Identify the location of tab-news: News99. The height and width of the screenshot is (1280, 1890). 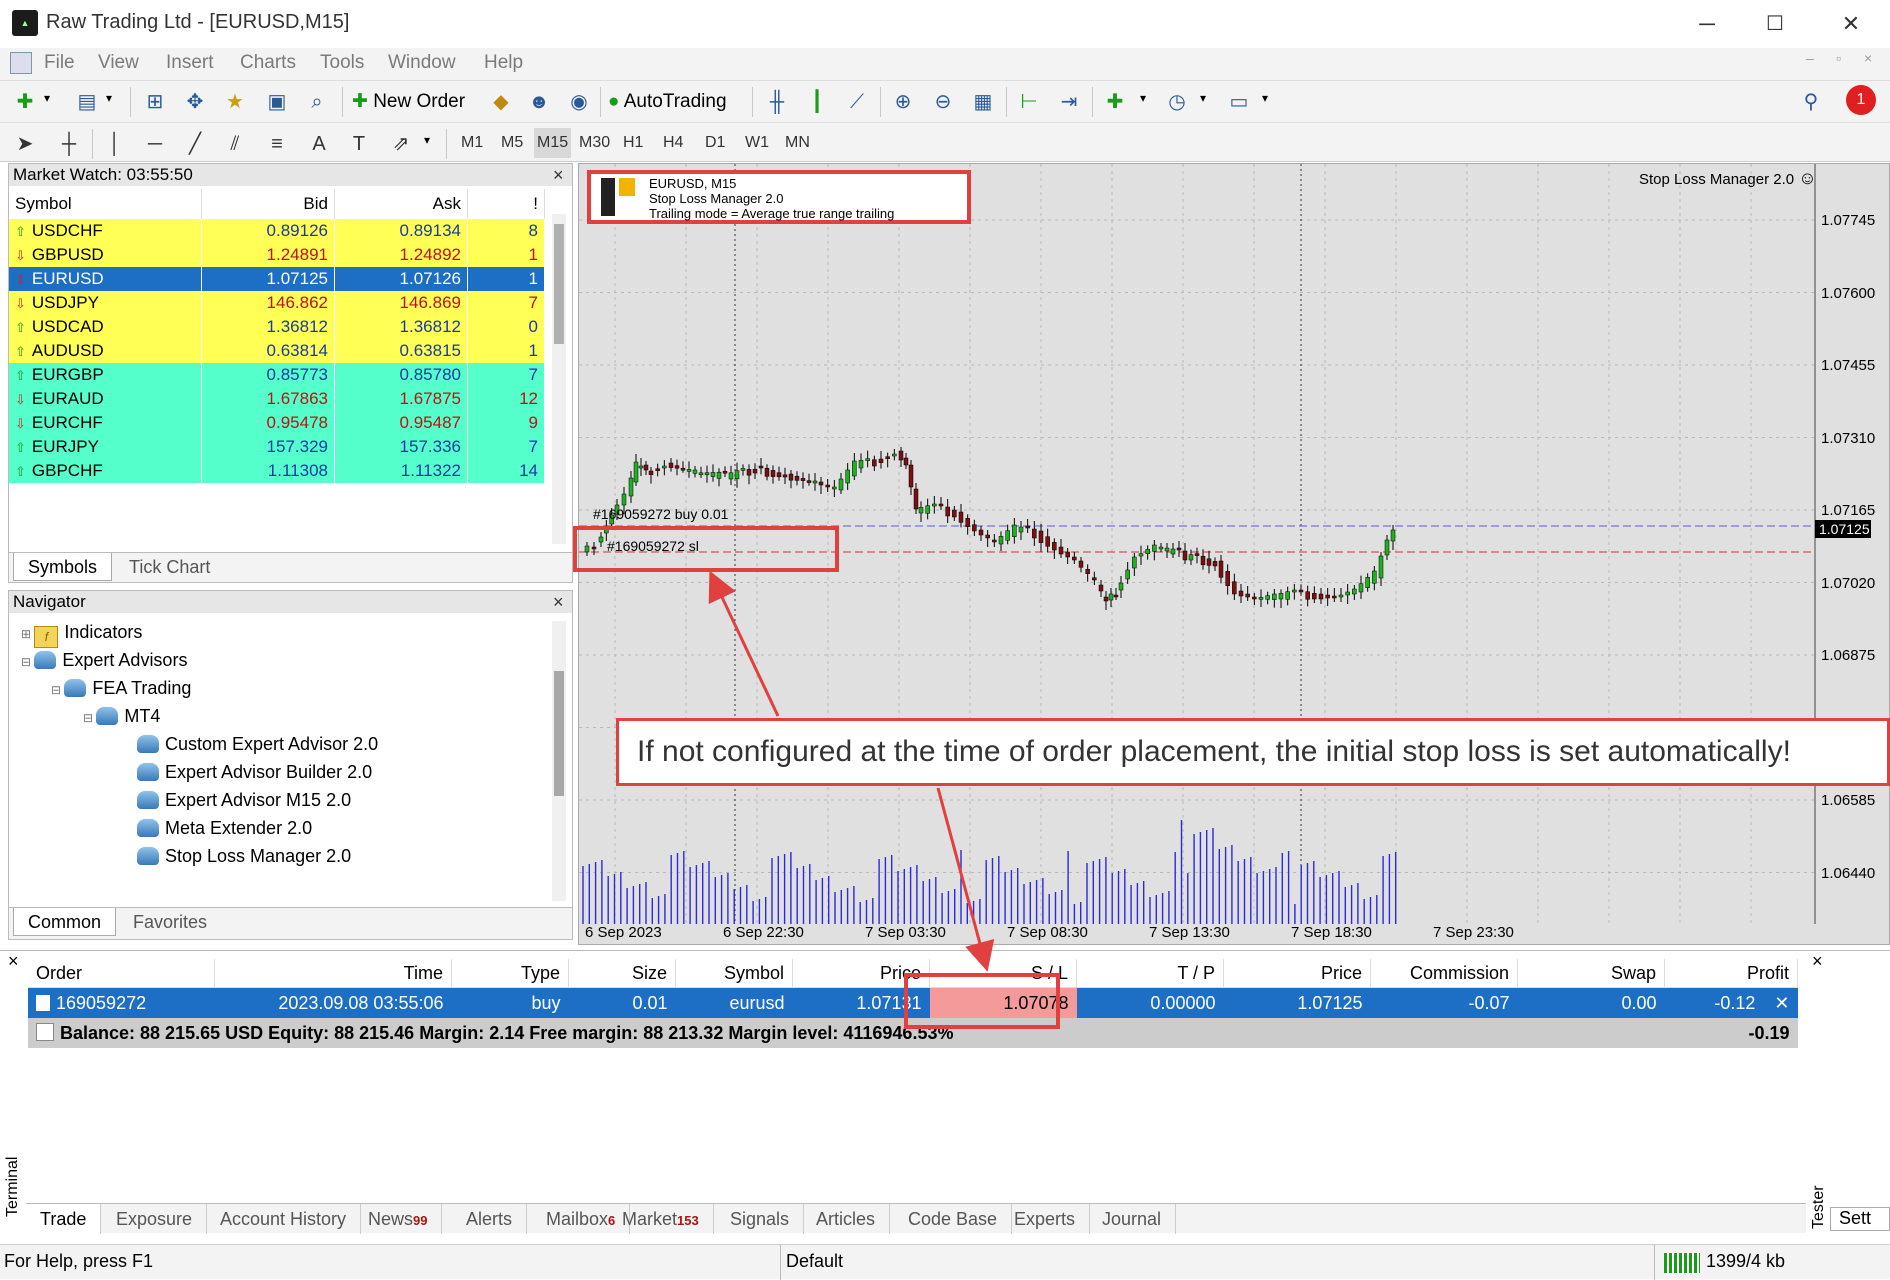
(398, 1219).